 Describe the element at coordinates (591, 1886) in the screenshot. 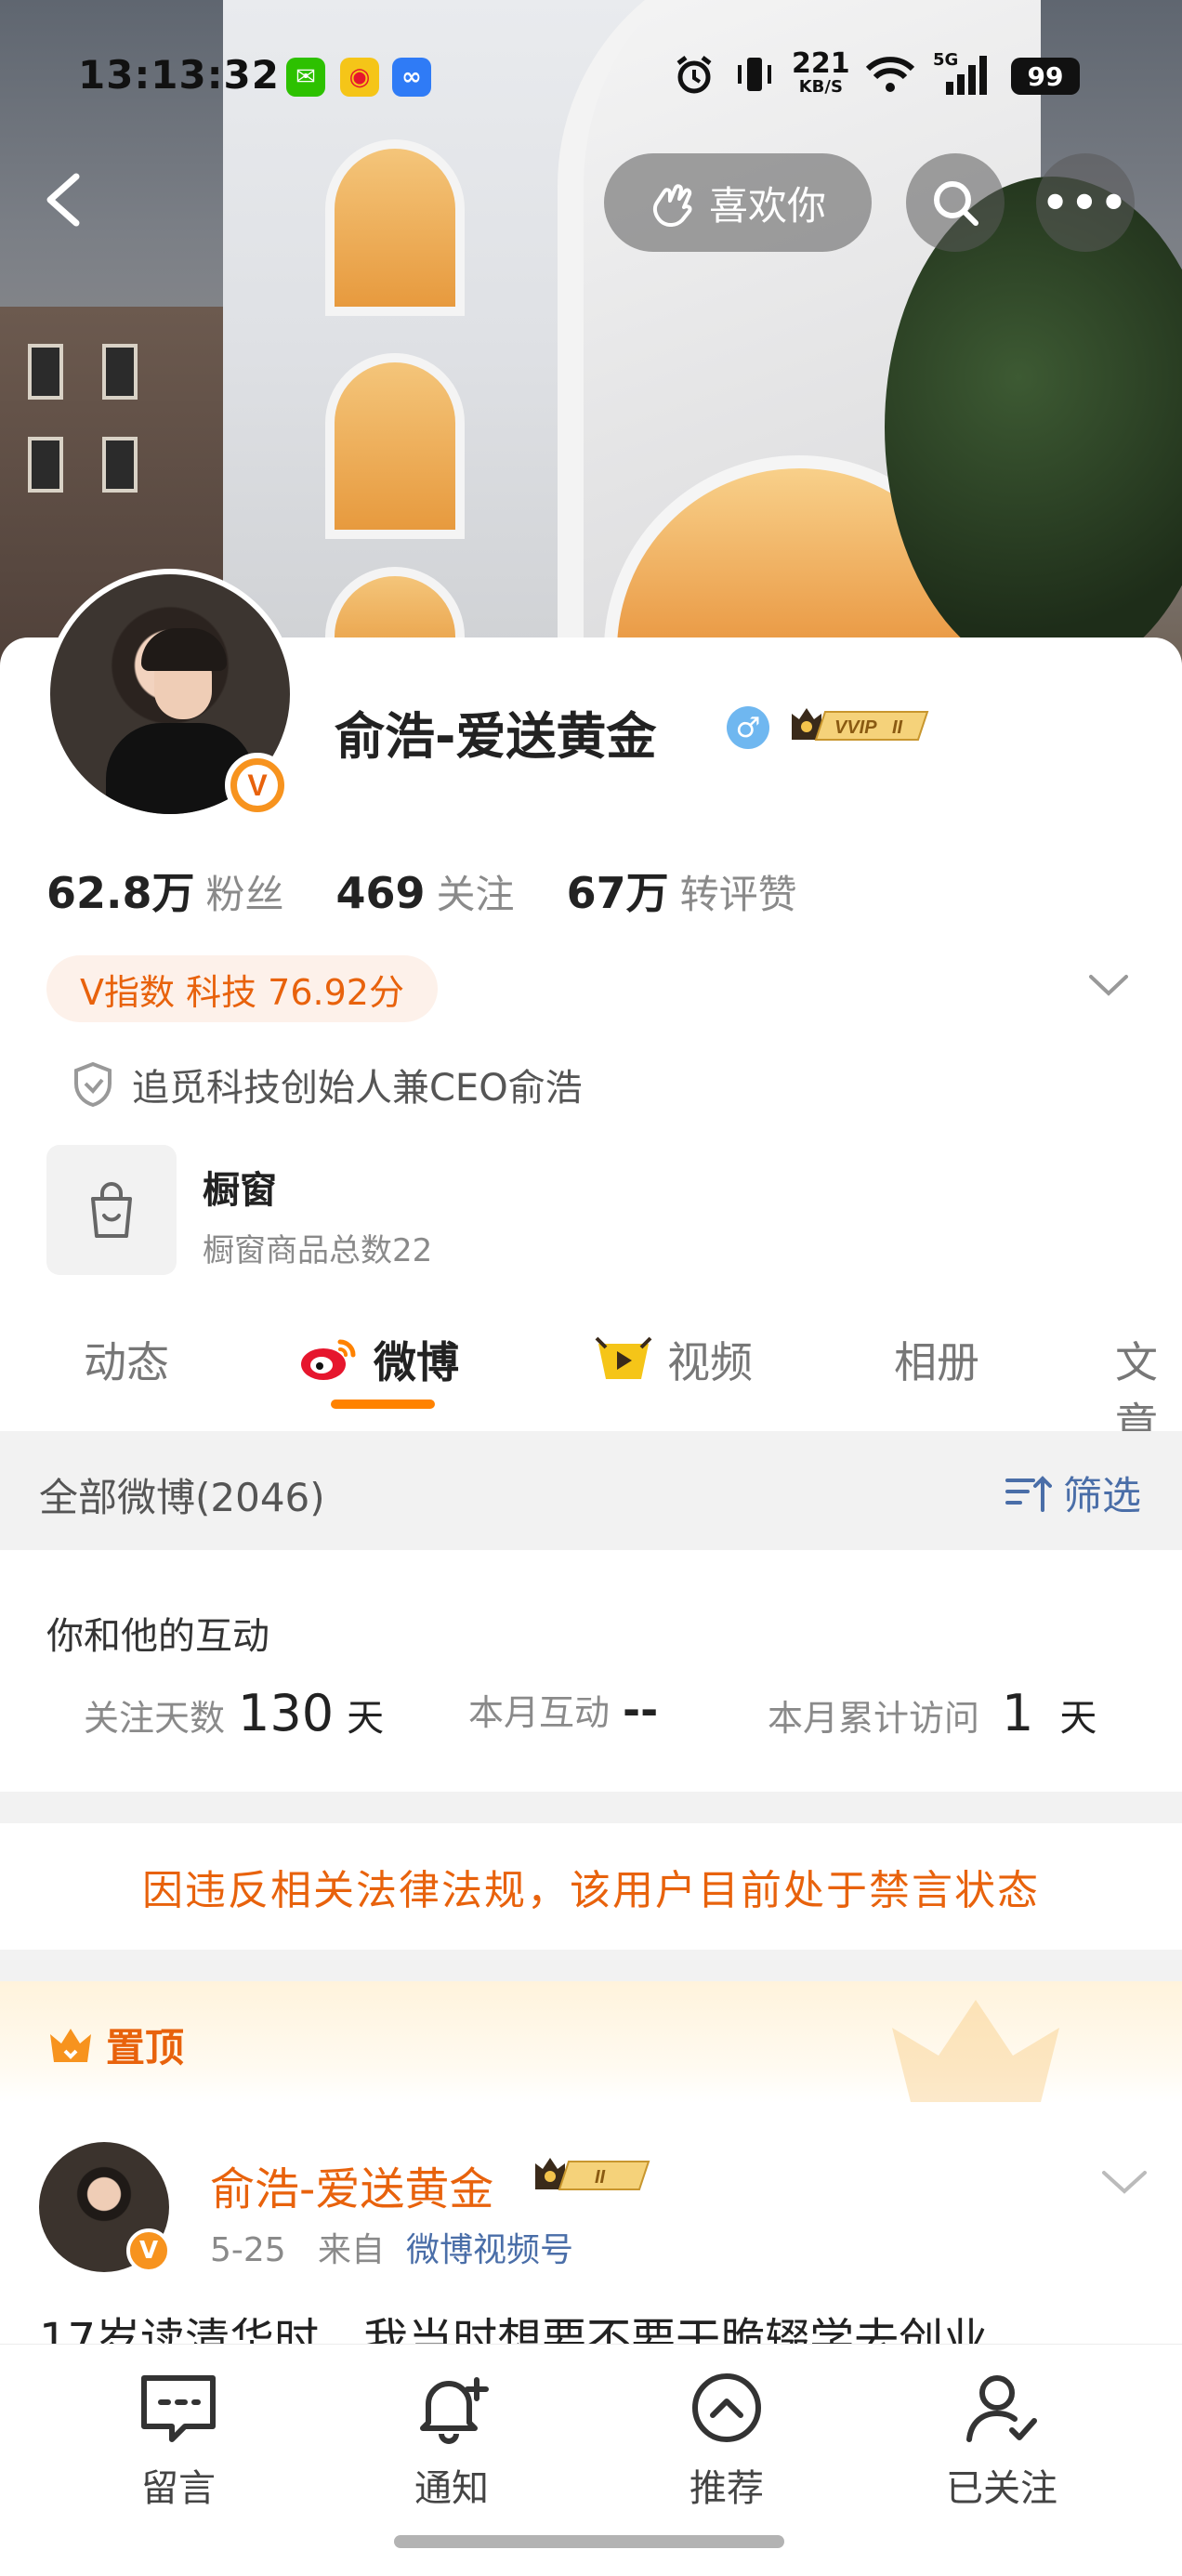

I see `ban-notice: 因违反相关法律法规，该用户目前处于禁言状态` at that location.